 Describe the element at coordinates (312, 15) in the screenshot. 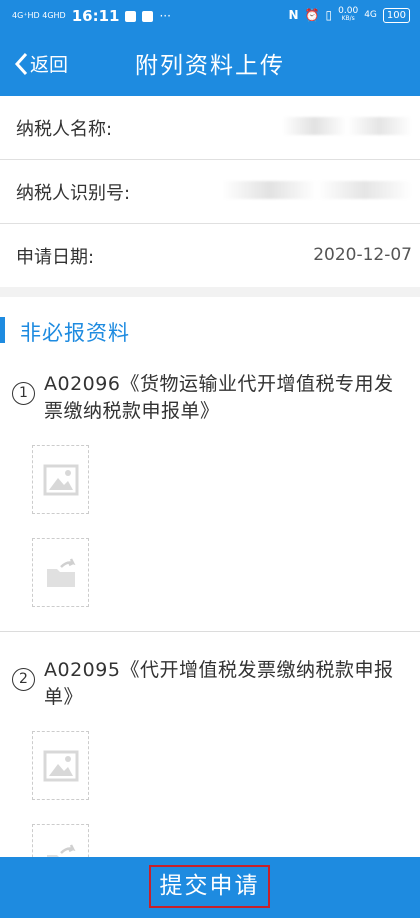

I see `alarm-icon: ⏰` at that location.